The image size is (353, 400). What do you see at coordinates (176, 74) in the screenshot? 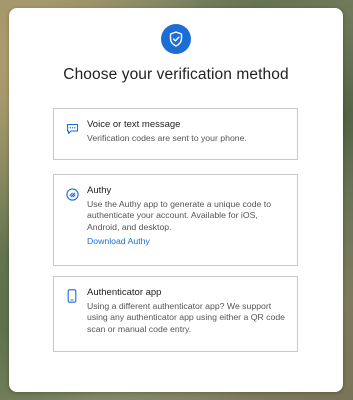
I see `page-title: Choose your verification method` at bounding box center [176, 74].